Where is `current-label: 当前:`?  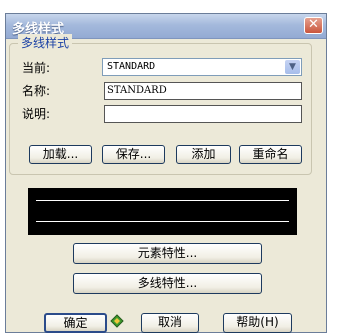
current-label: 当前: is located at coordinates (36, 68).